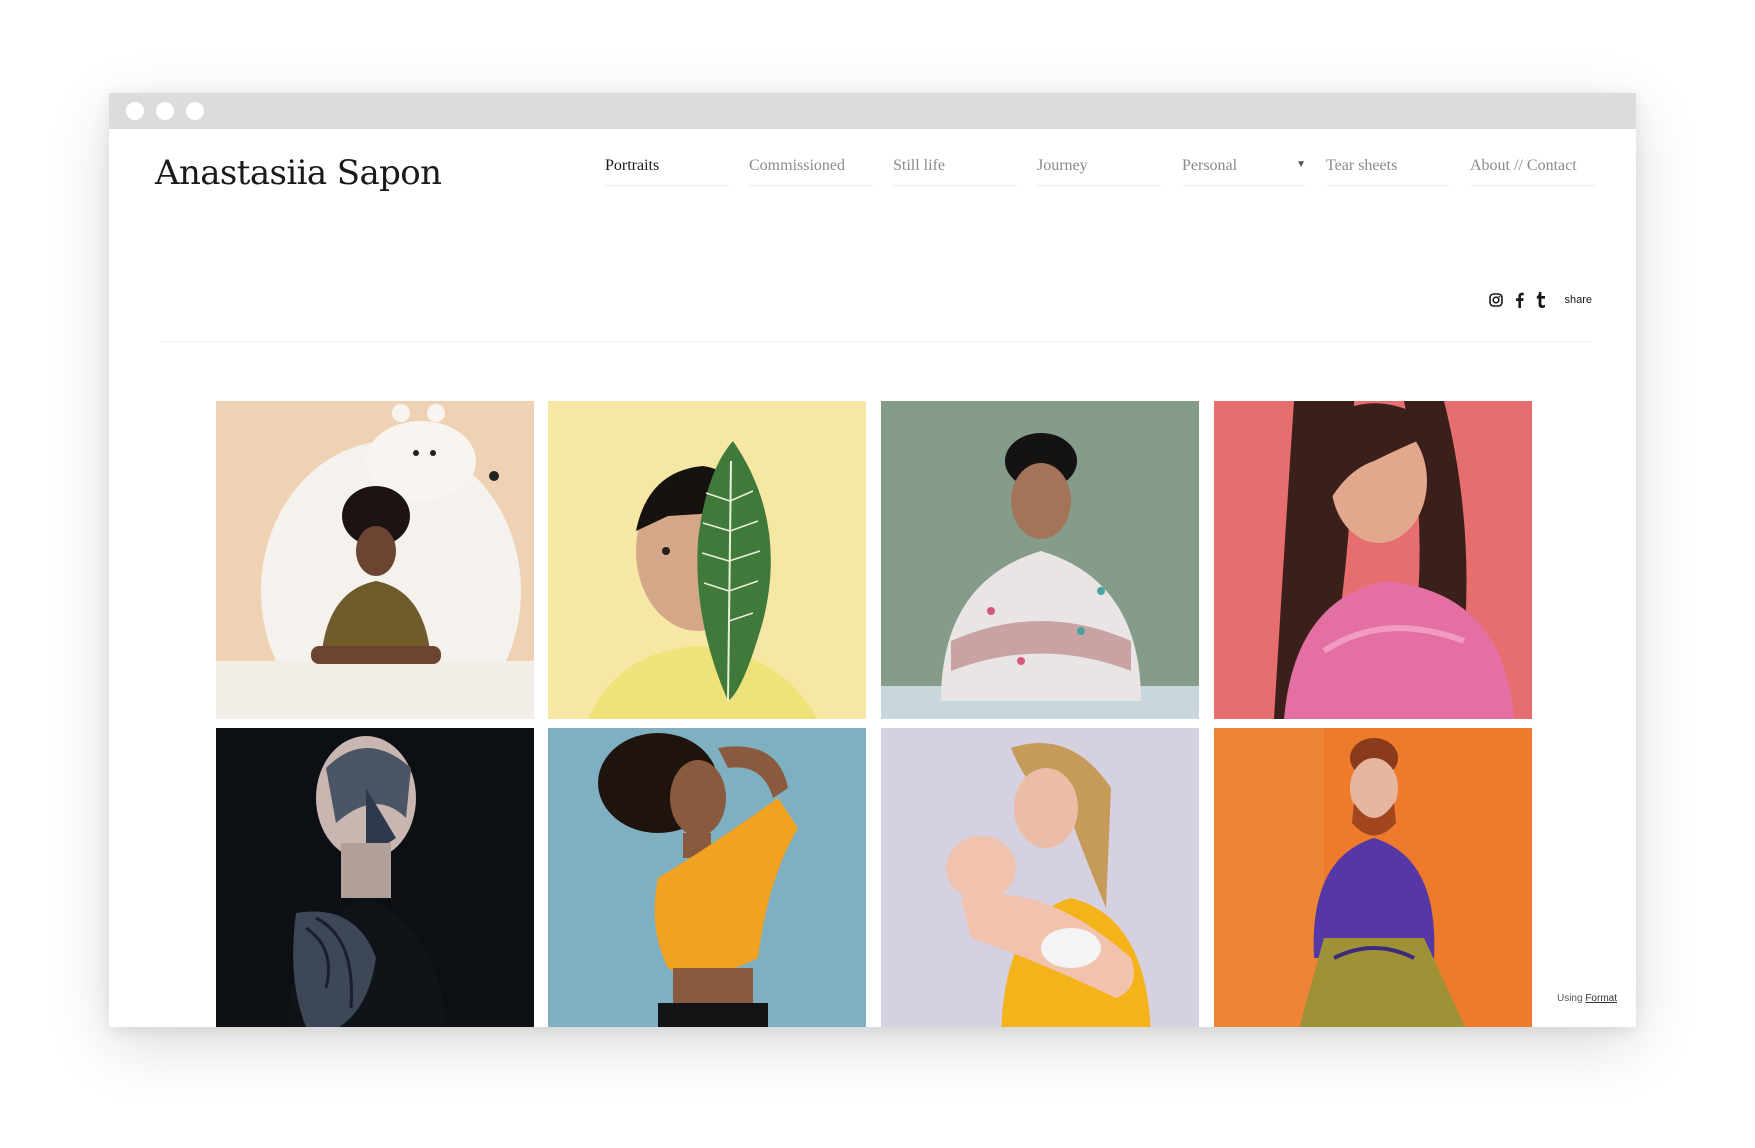 The width and height of the screenshot is (1755, 1148). Describe the element at coordinates (1569, 998) in the screenshot. I see `credit-using-label: Using` at that location.